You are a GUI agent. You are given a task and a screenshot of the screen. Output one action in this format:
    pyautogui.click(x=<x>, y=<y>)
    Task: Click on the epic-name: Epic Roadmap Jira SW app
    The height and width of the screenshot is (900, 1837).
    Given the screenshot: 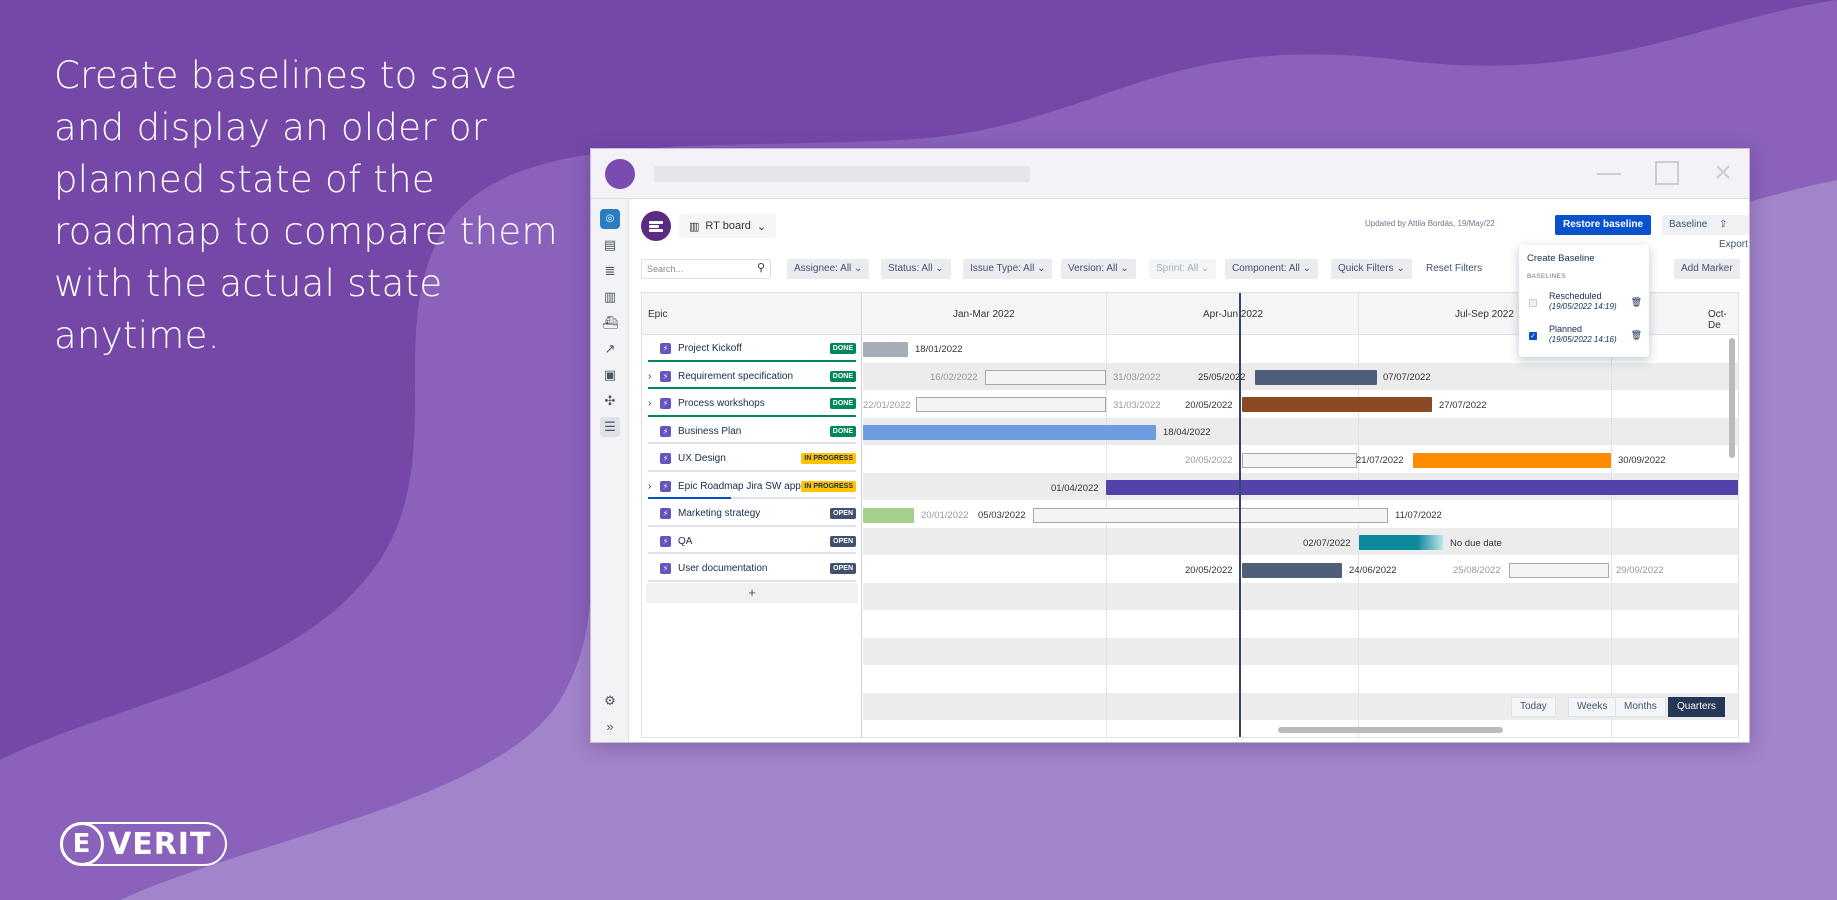 What is the action you would take?
    pyautogui.click(x=739, y=486)
    